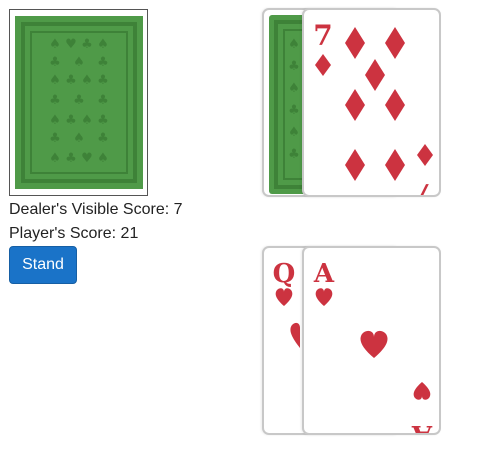  I want to click on stand-button: Stand, so click(43, 265).